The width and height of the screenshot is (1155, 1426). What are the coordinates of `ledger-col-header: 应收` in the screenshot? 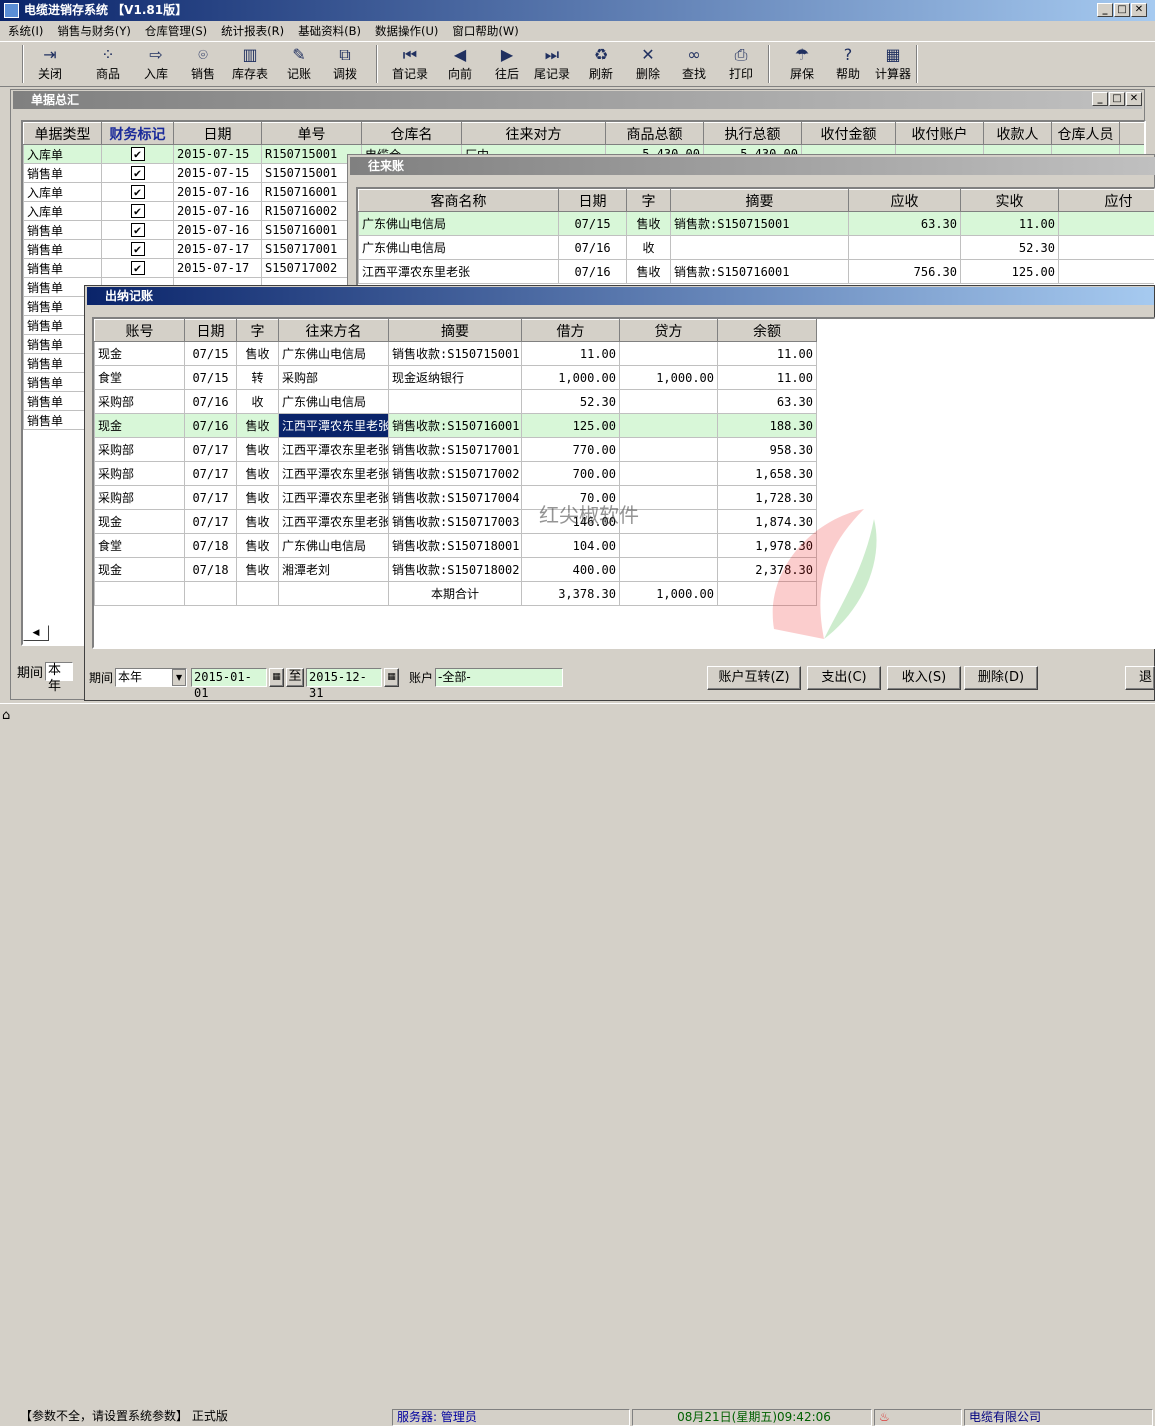 It's located at (905, 201).